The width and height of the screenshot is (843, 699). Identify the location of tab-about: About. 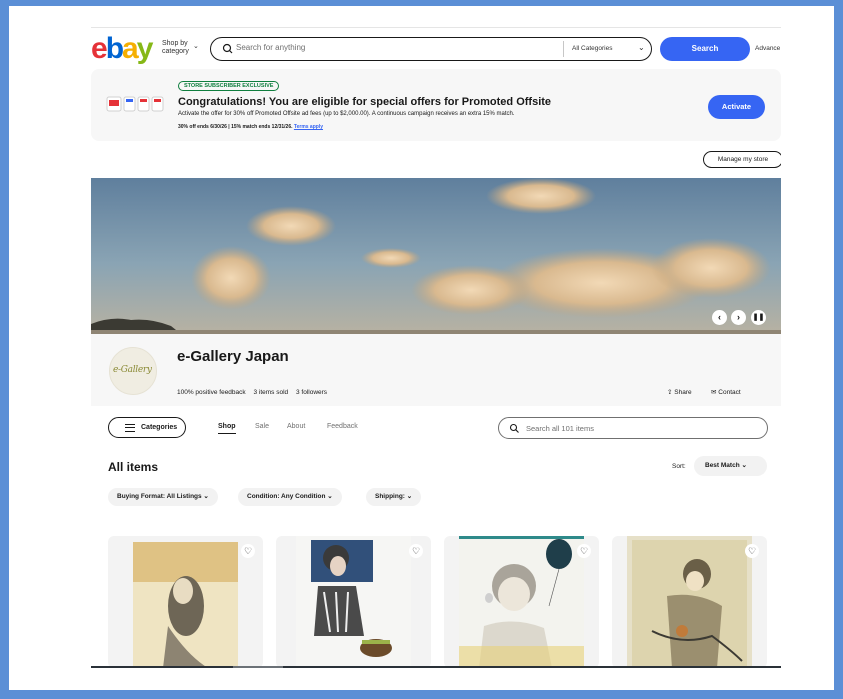
(296, 426).